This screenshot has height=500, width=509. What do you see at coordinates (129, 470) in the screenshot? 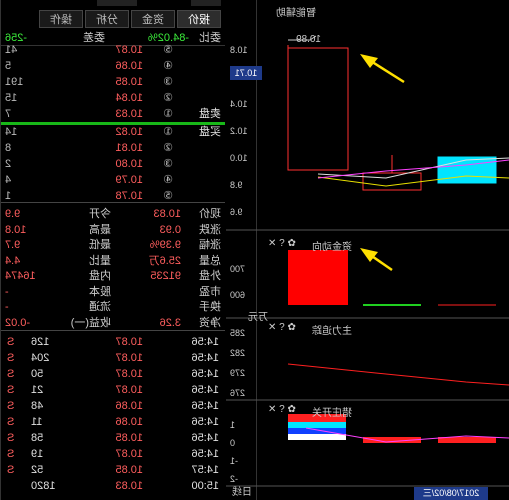
I see `tick-price: 10.85` at bounding box center [129, 470].